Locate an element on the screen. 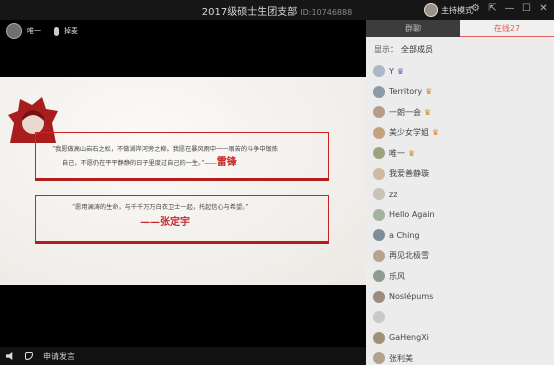 Image resolution: width=554 pixels, height=365 pixels. member-item: GaHengXi is located at coordinates (460, 338).